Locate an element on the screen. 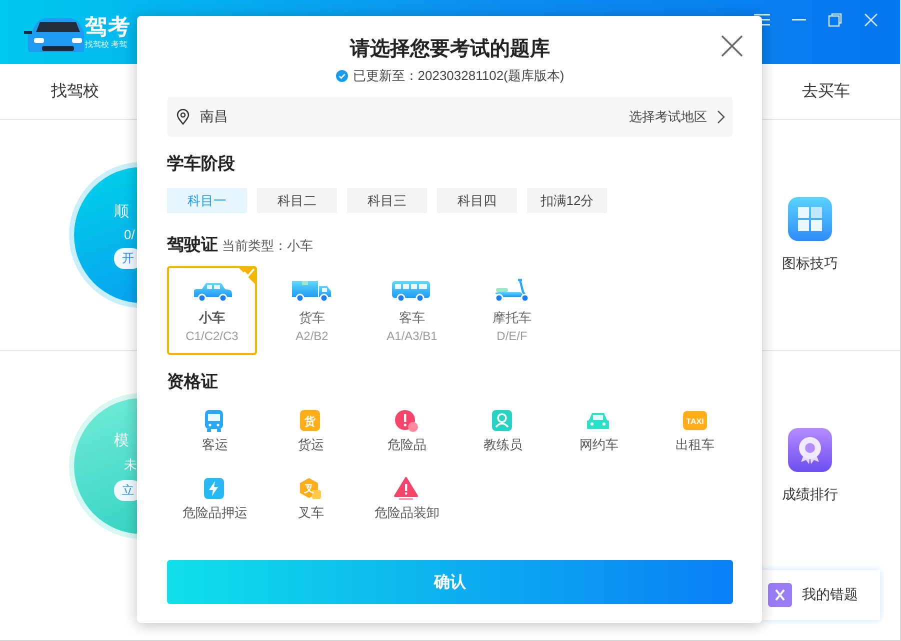  license-classes: A2/B2 is located at coordinates (312, 336).